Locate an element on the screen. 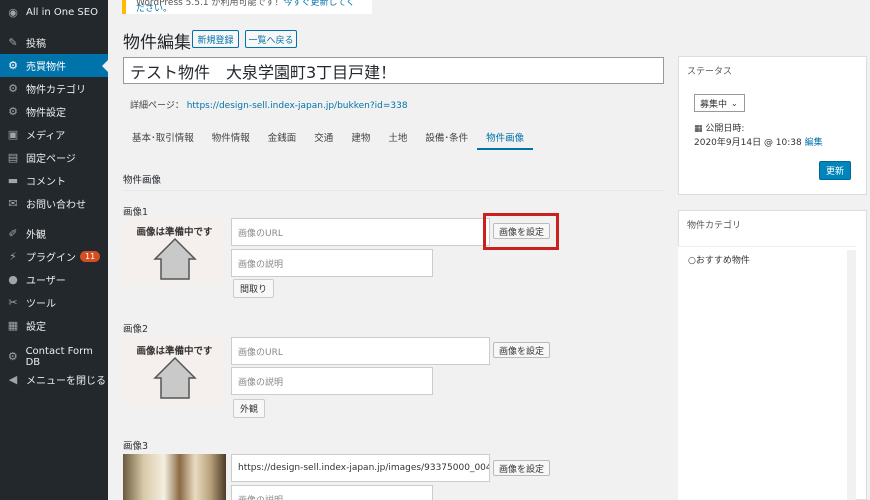 The width and height of the screenshot is (870, 500). back-to-list-button: 一覧へ戻る is located at coordinates (271, 39).